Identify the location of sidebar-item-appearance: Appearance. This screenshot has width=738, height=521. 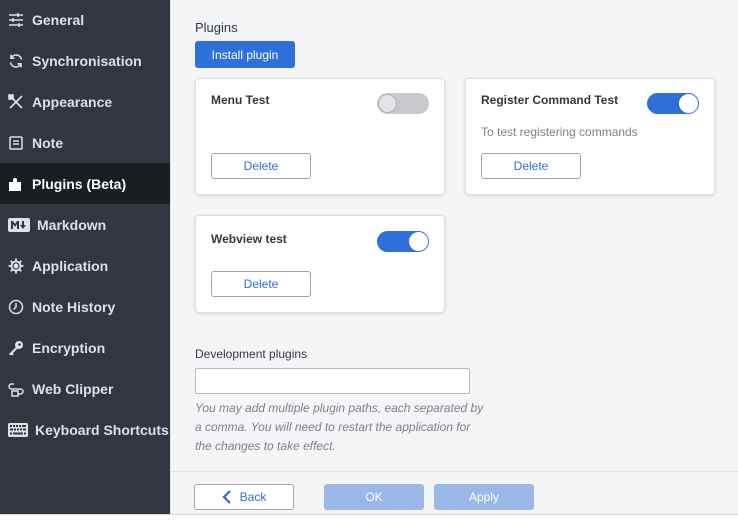
(85, 101).